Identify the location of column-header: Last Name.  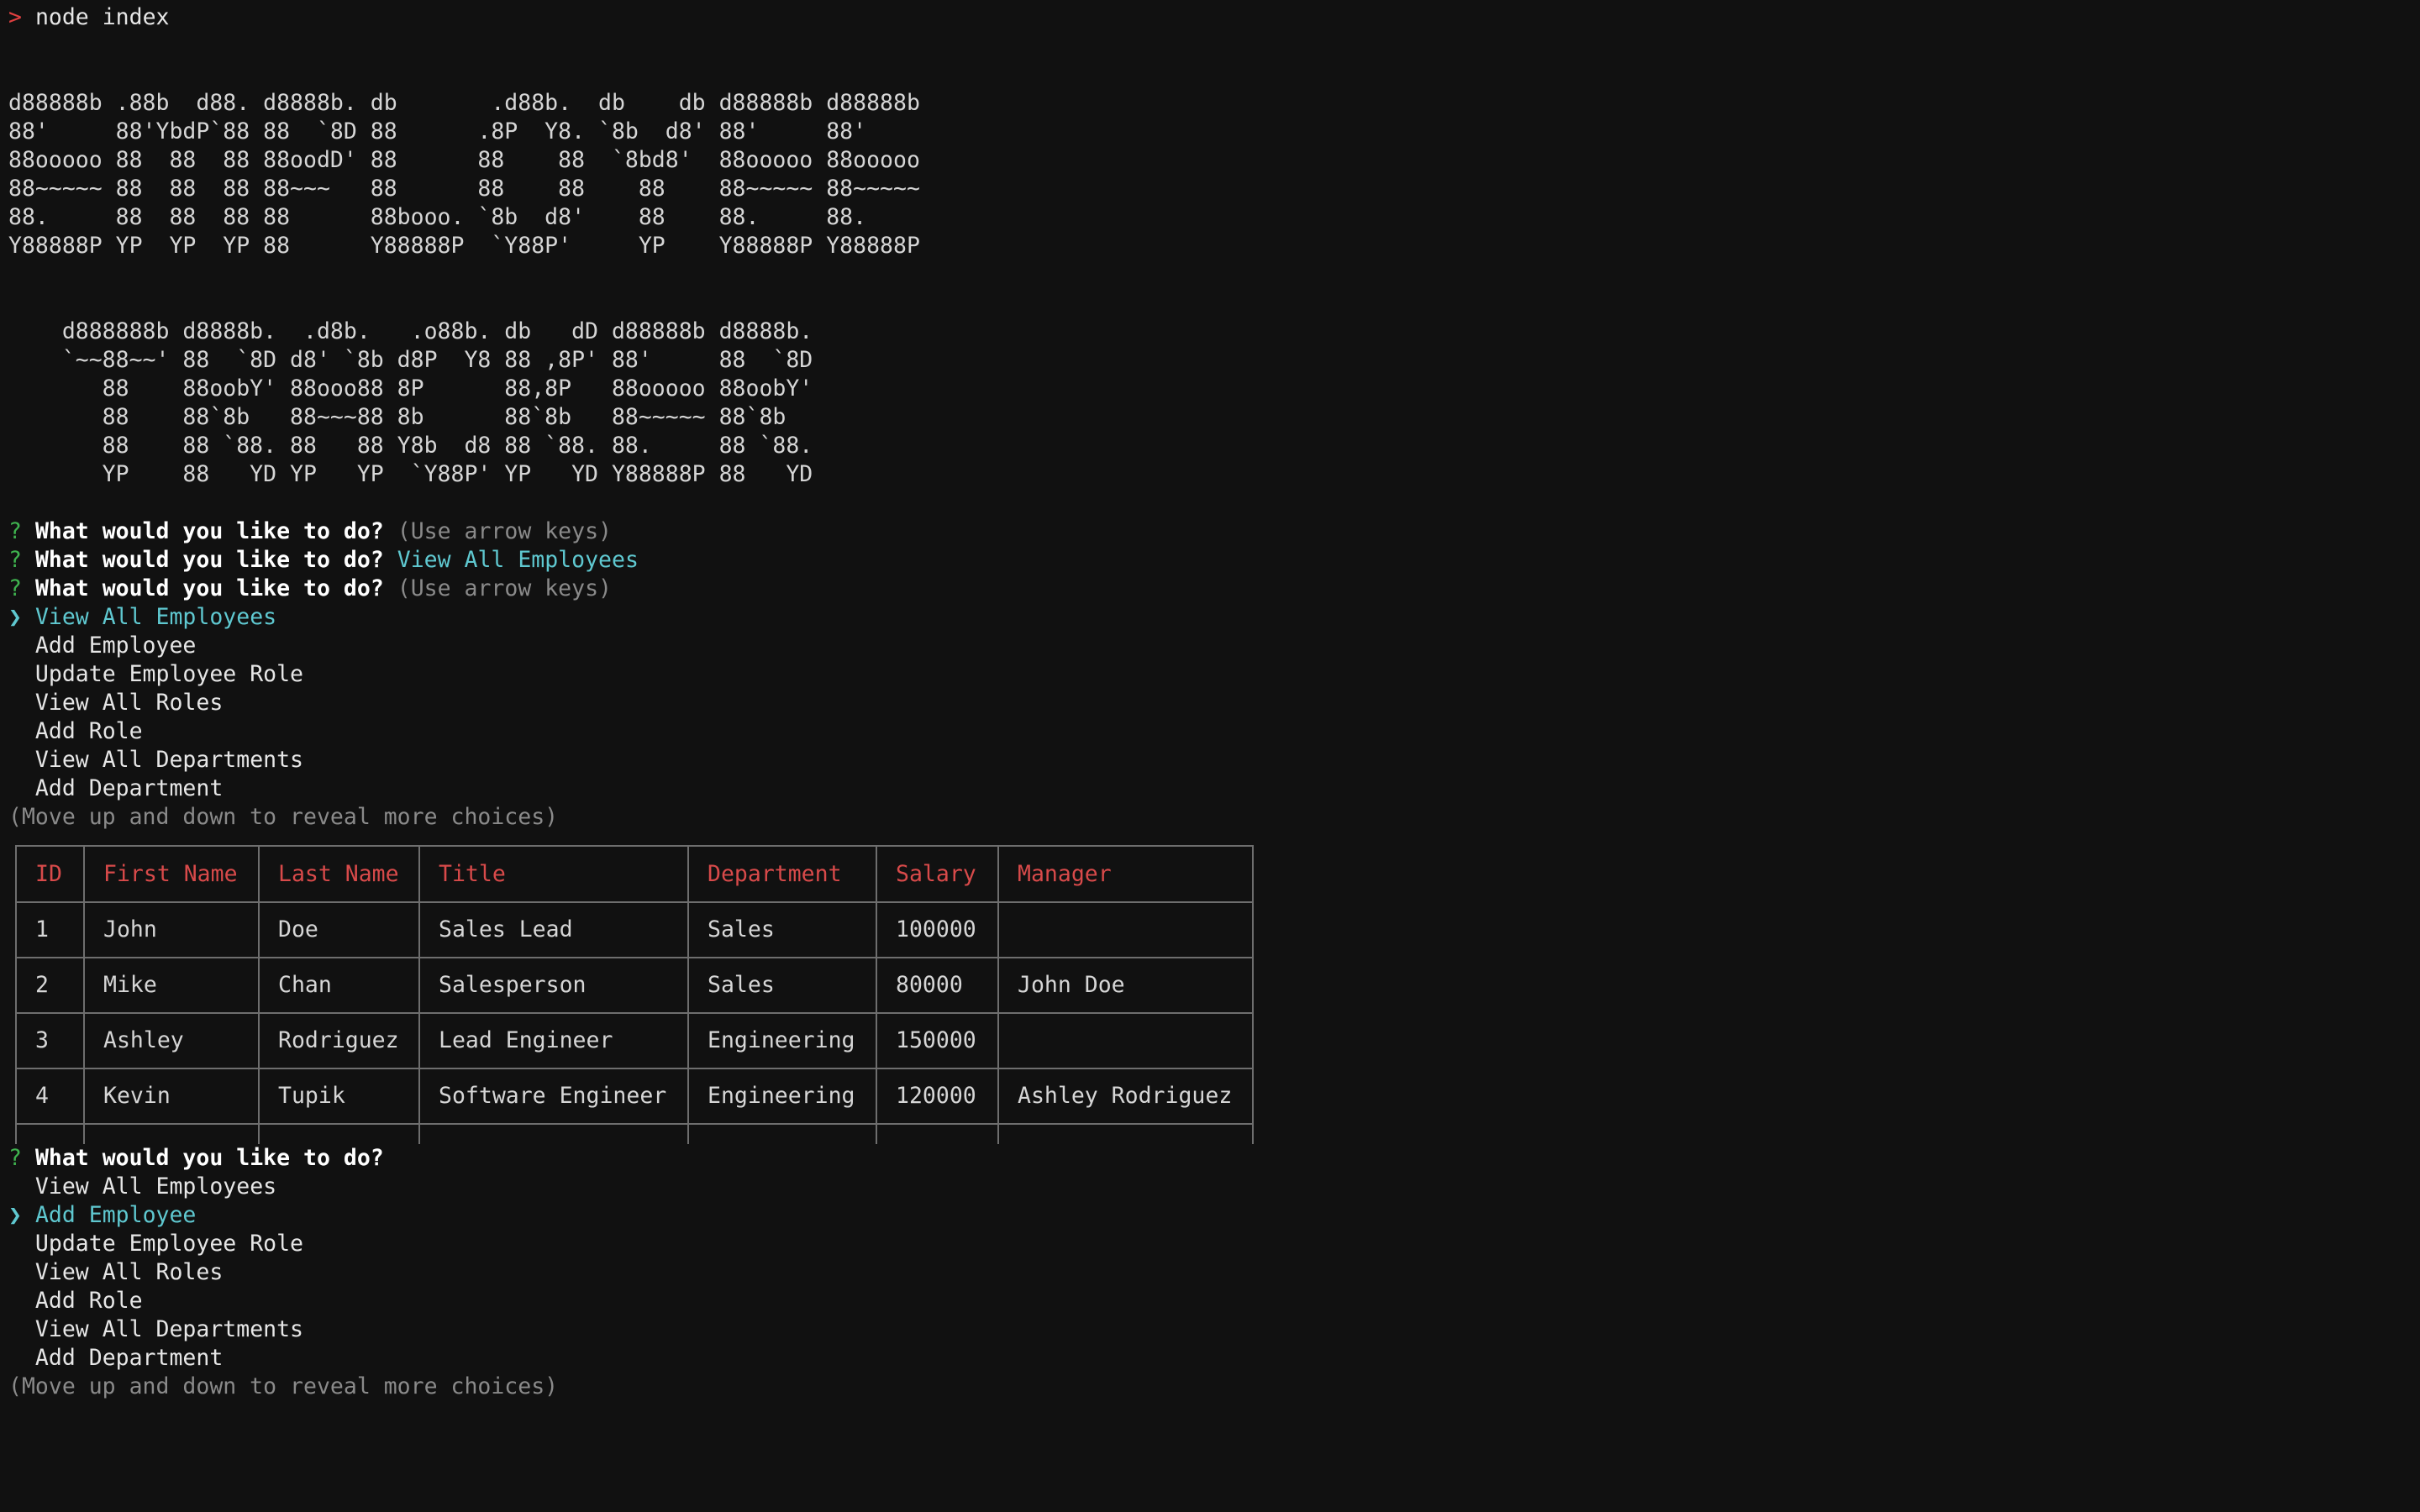
(339, 875).